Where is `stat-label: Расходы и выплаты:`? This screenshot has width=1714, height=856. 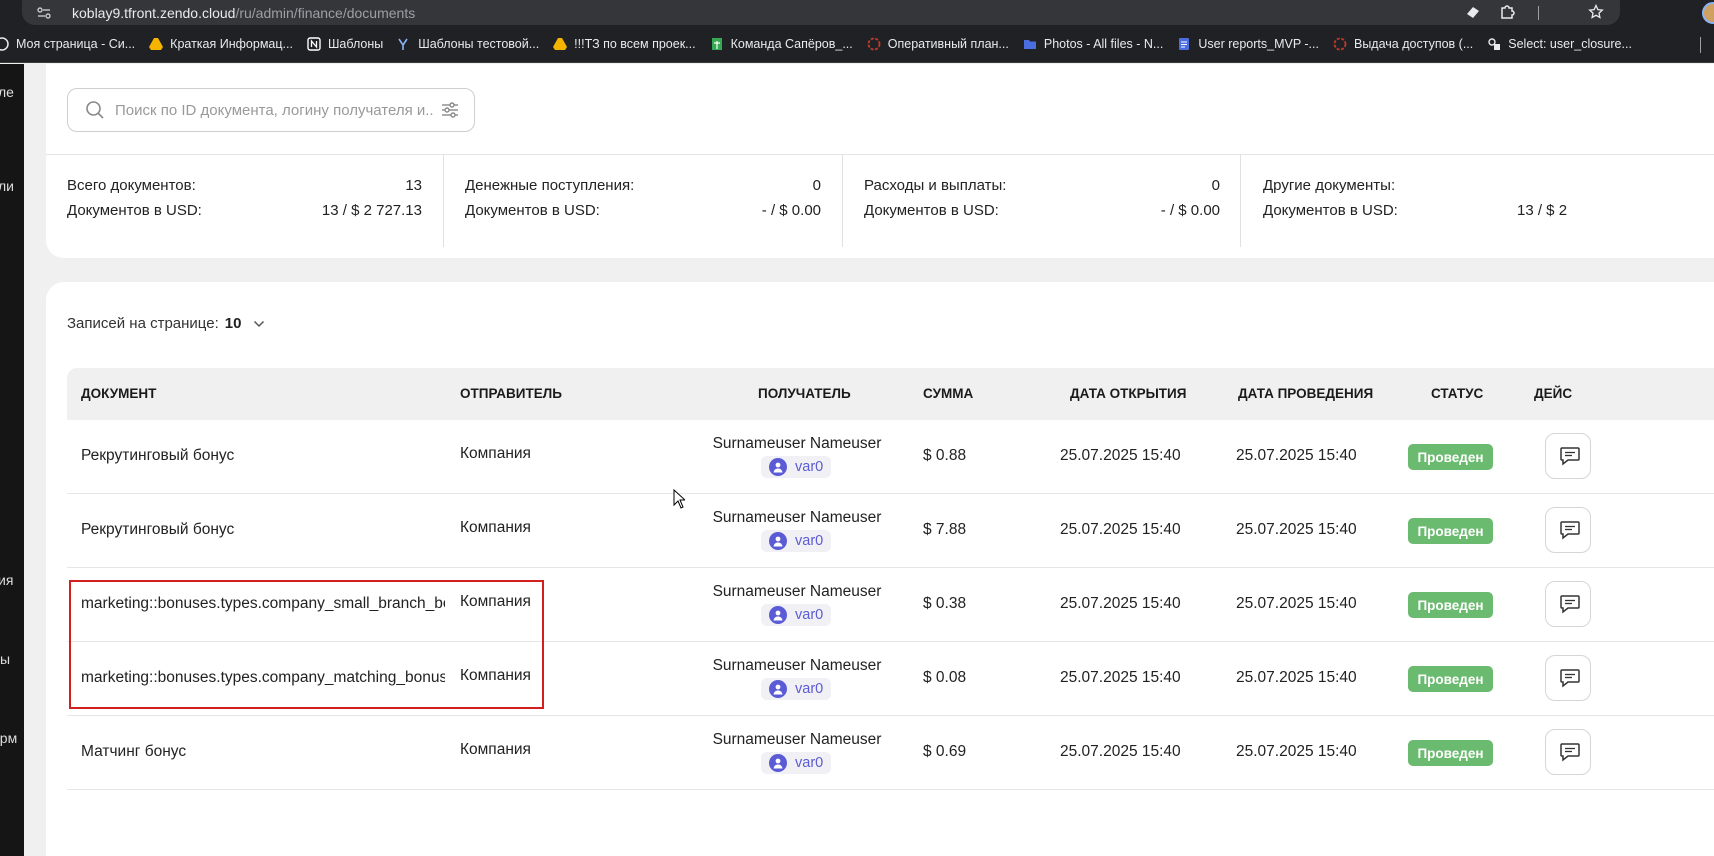
stat-label: Расходы и выплаты: is located at coordinates (935, 185).